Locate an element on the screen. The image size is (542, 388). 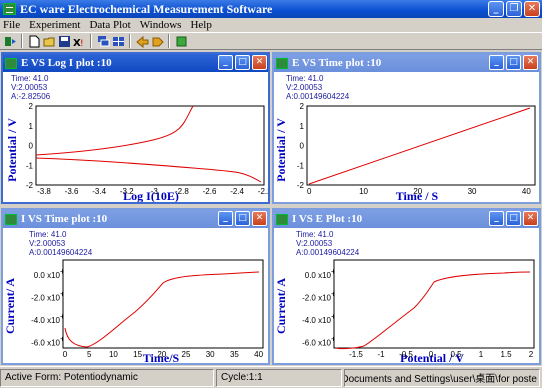
window-titlebar: E VS Log I plot :10 _ □ ✕ is located at coordinates (135, 63).